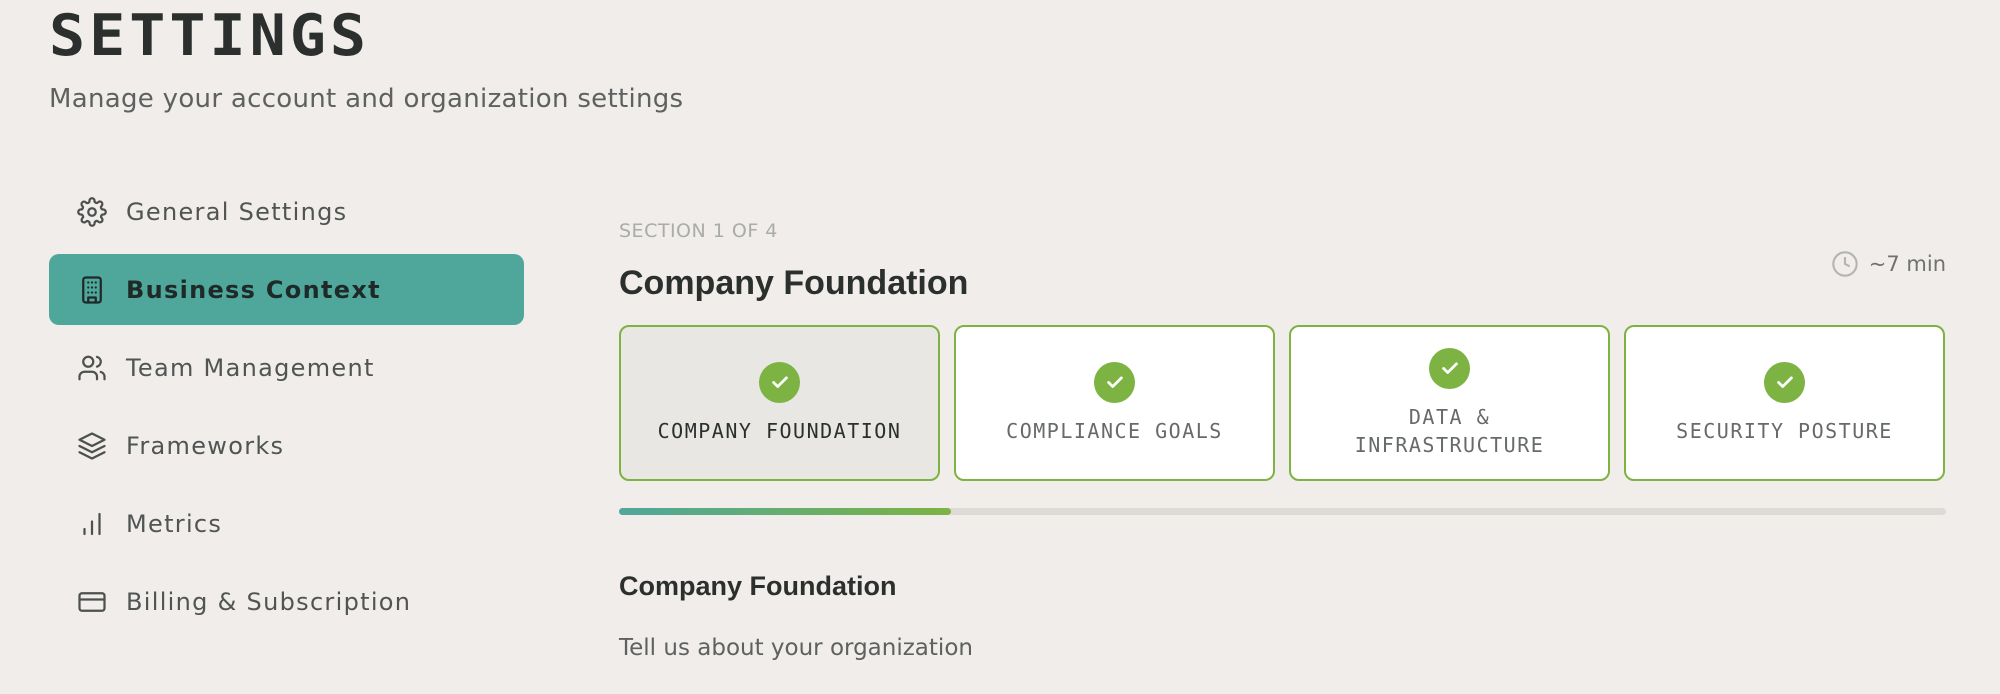  What do you see at coordinates (1907, 264) in the screenshot?
I see `duration-text: ~7 min` at bounding box center [1907, 264].